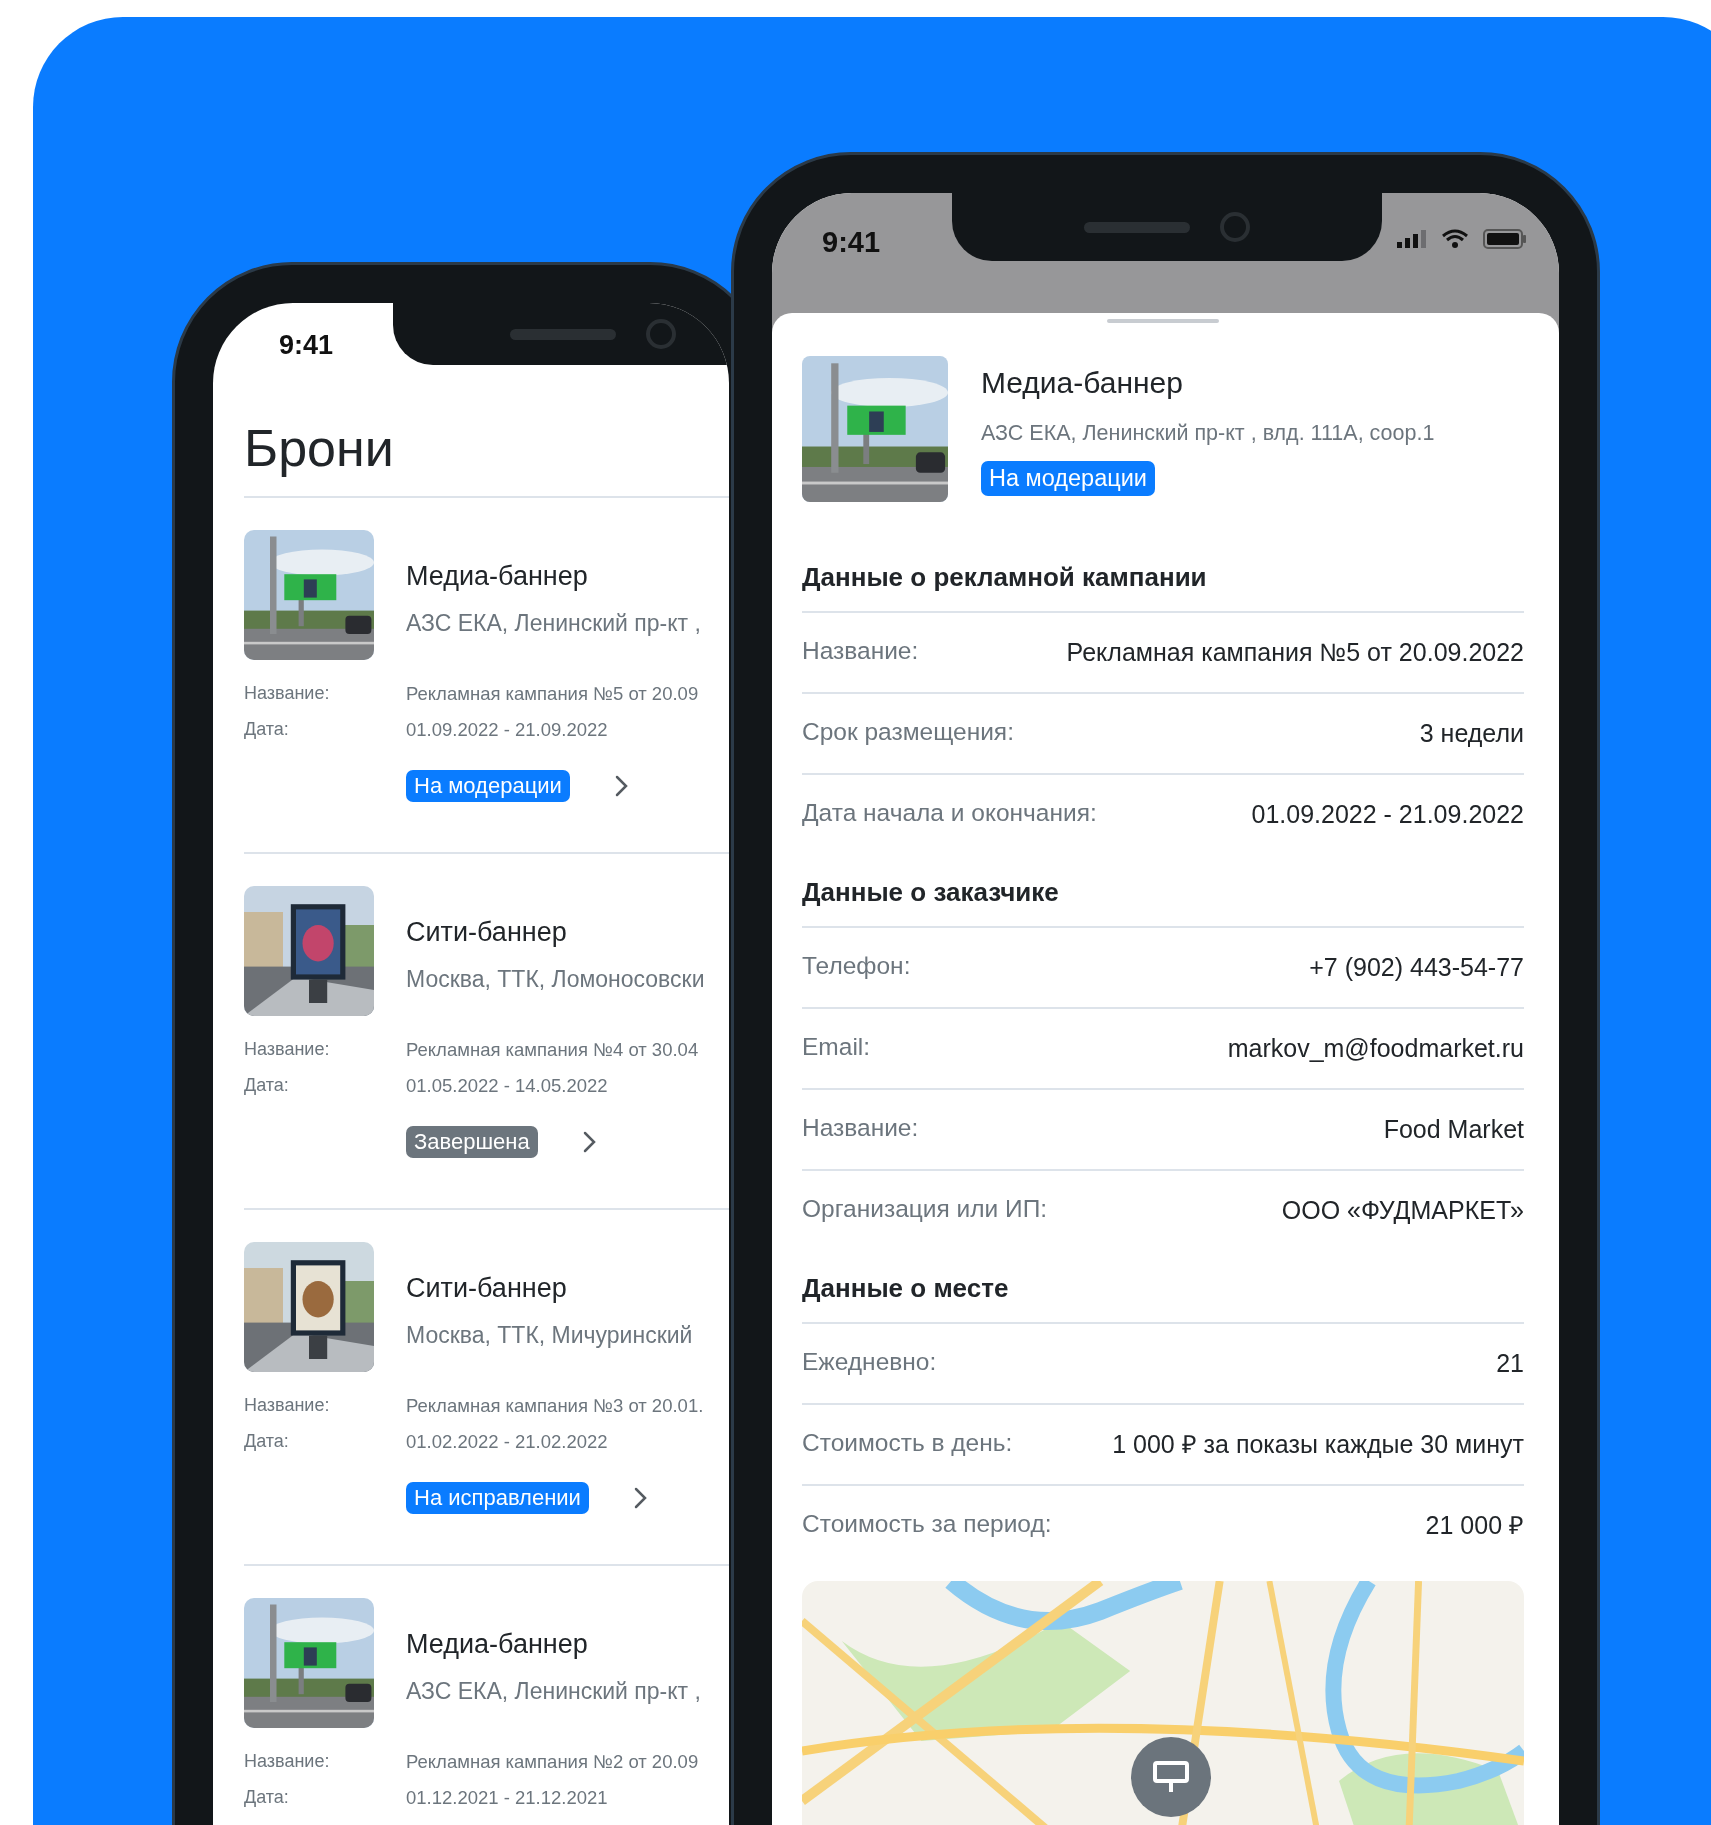 Image resolution: width=1711 pixels, height=1825 pixels. Describe the element at coordinates (1402, 1210) in the screenshot. I see `field-value: ООО «ФУДМАРКЕТ»` at that location.